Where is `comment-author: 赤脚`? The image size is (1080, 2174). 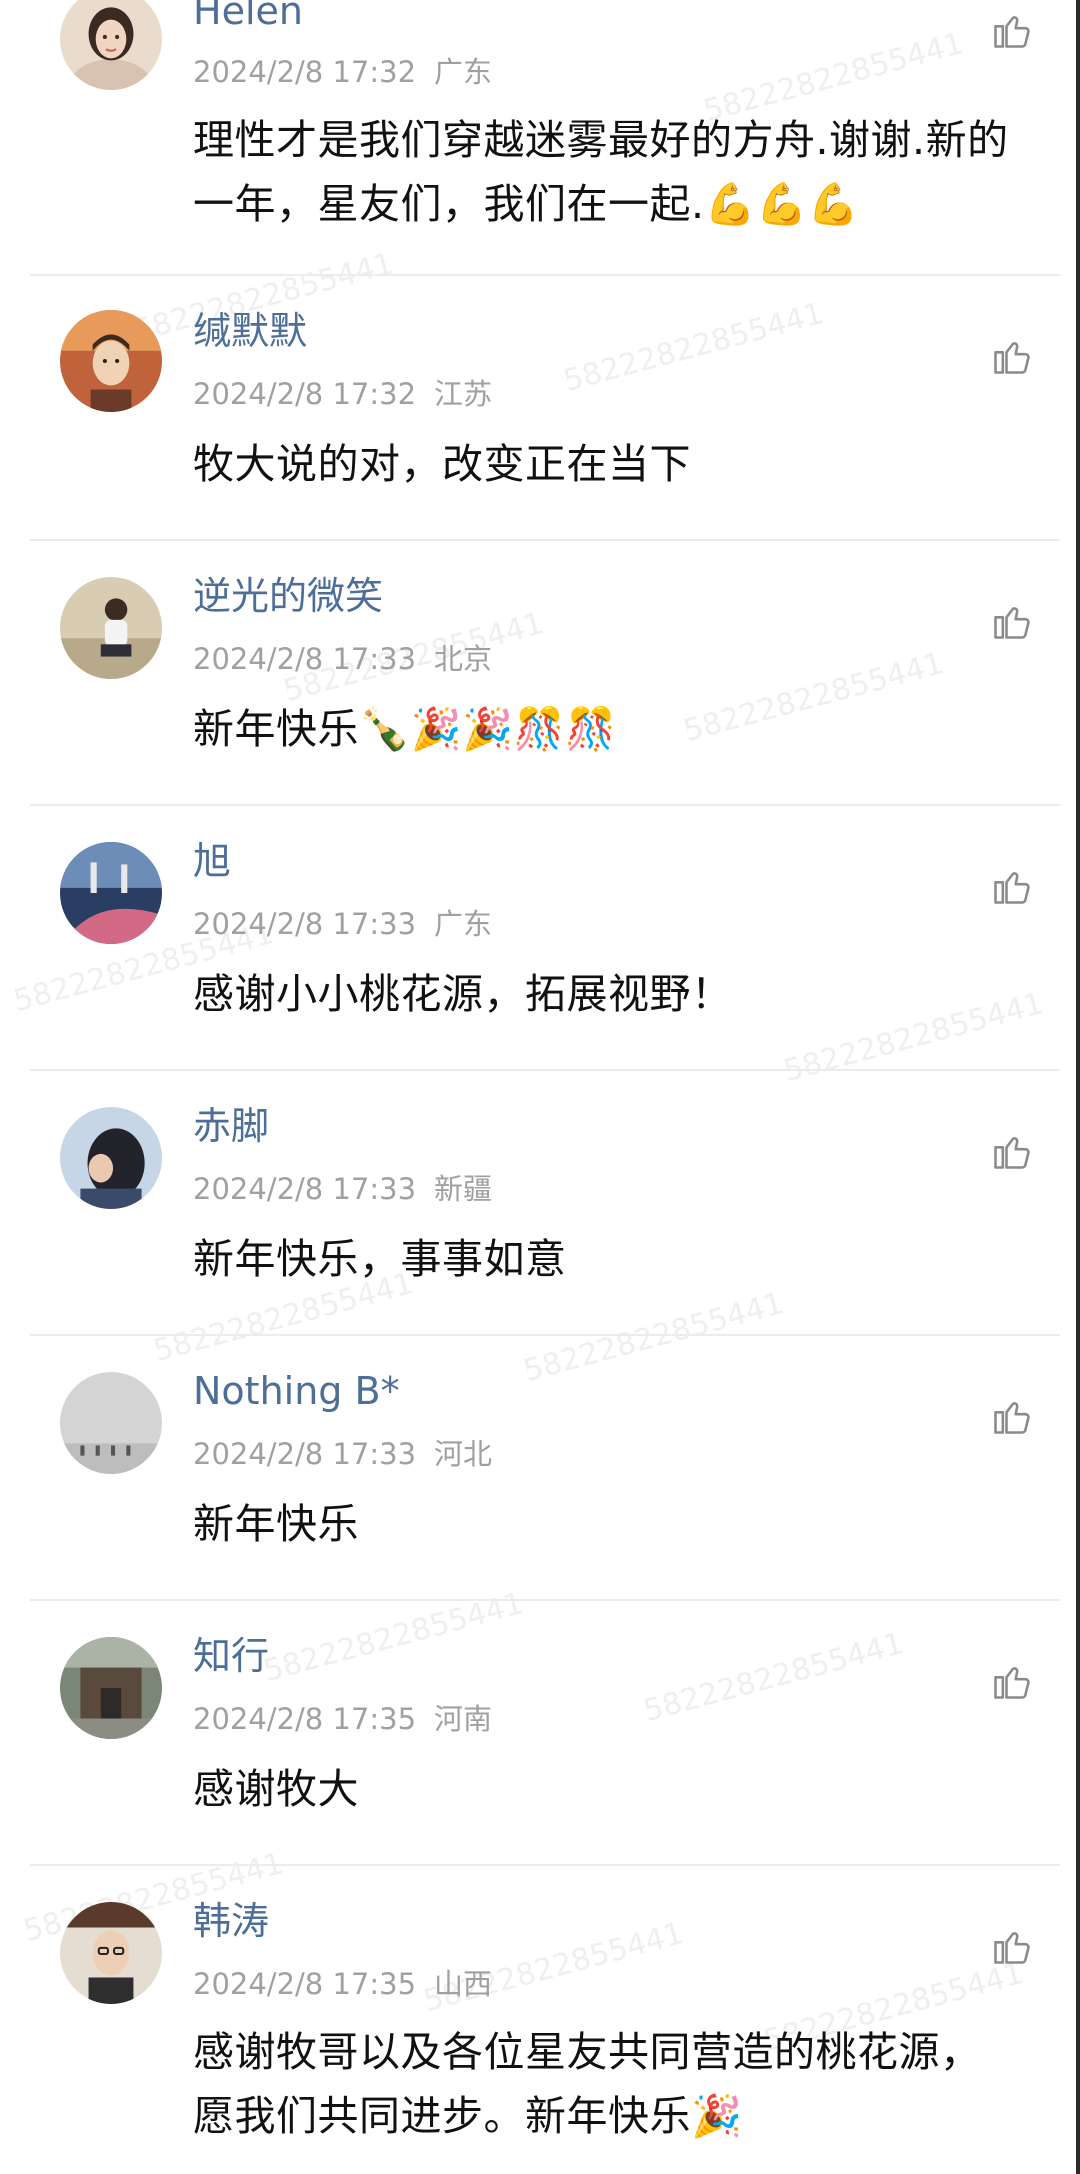 comment-author: 赤脚 is located at coordinates (231, 1126).